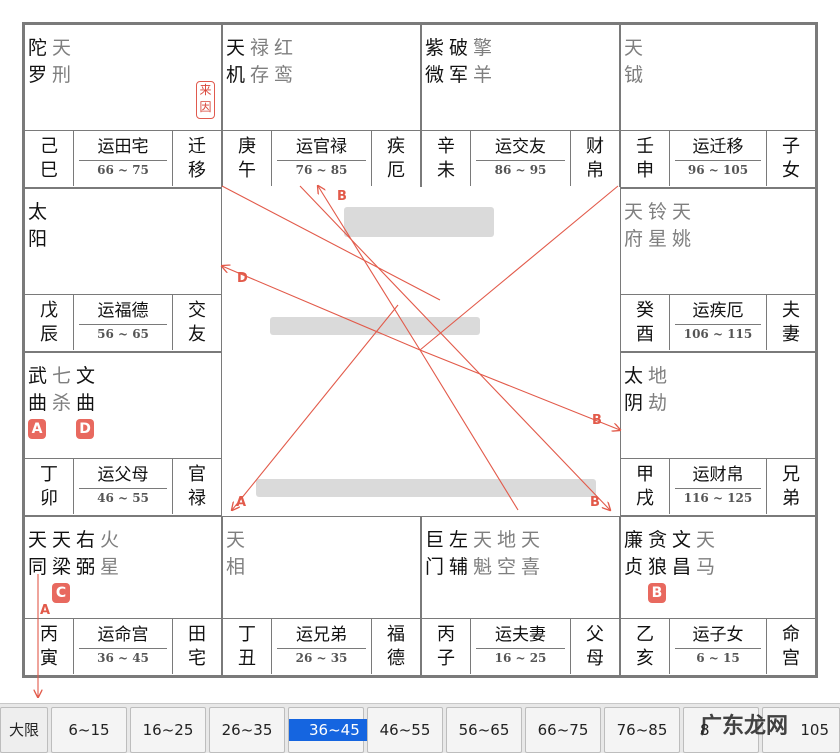 This screenshot has width=840, height=753. What do you see at coordinates (405, 730) in the screenshot?
I see `daxian-option: 46~55` at bounding box center [405, 730].